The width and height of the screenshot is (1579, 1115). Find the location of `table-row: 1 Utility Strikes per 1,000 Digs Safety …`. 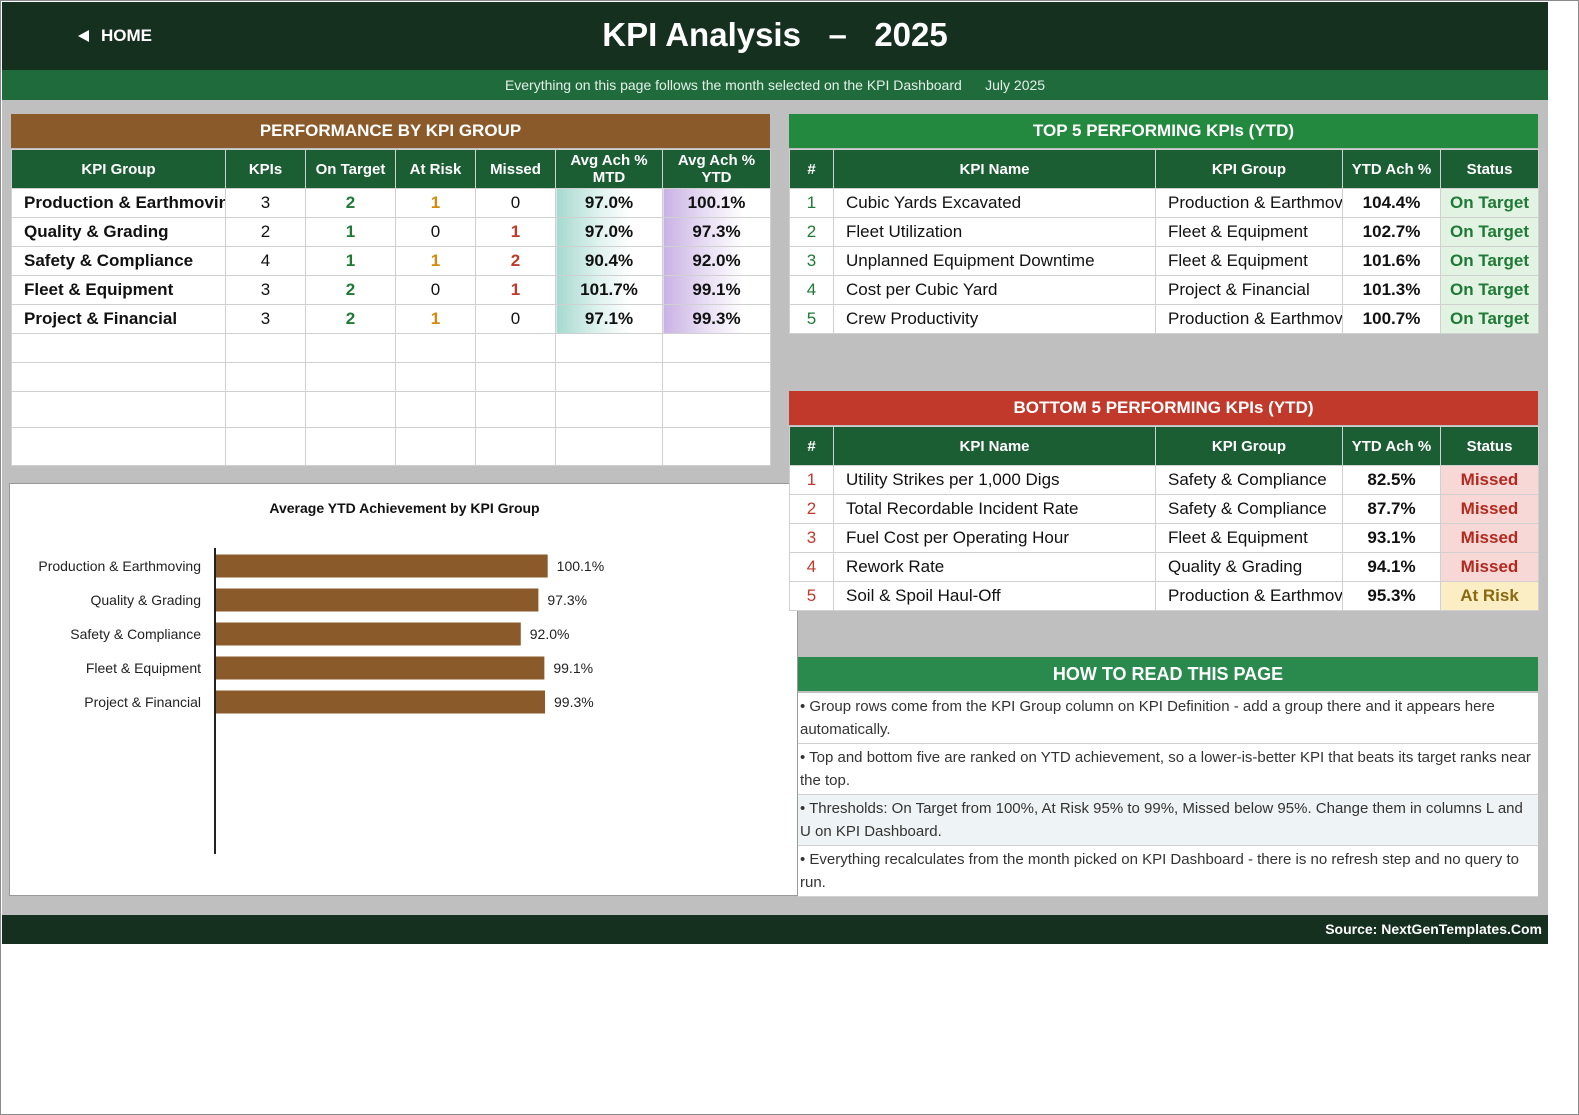

table-row: 1 Utility Strikes per 1,000 Digs Safety … is located at coordinates (1164, 480).